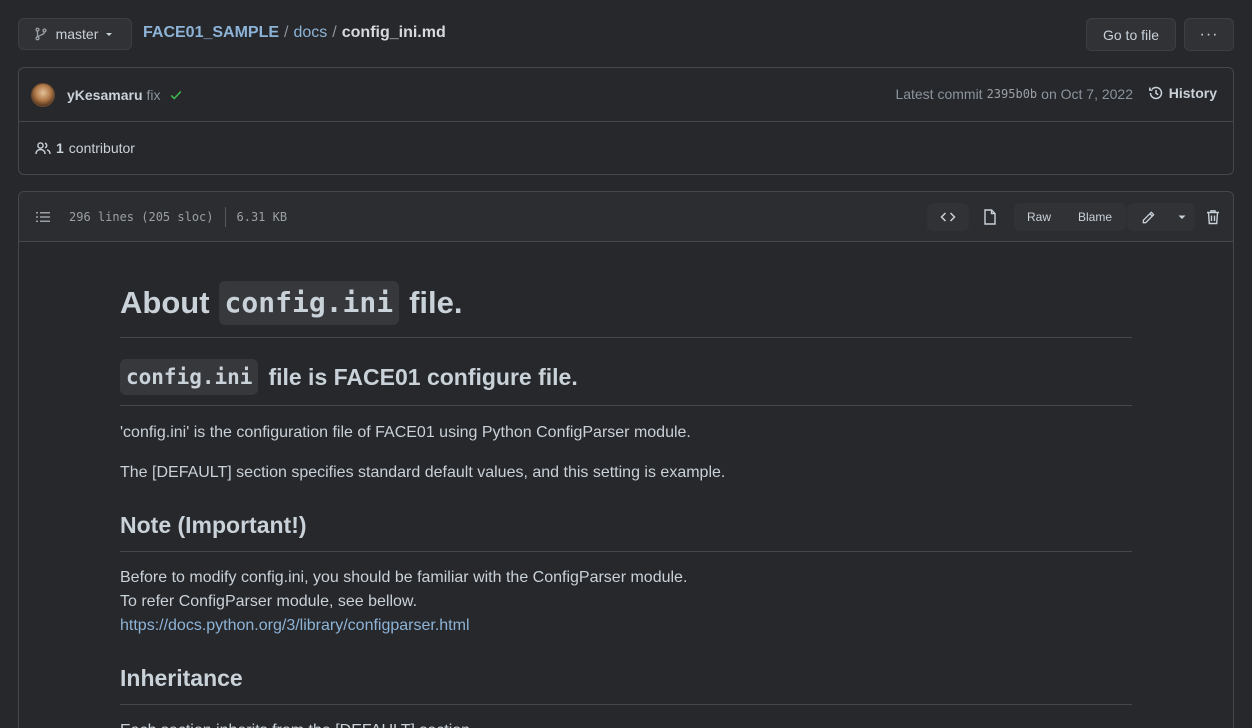 Image resolution: width=1252 pixels, height=728 pixels. I want to click on trash-icon, so click(1213, 217).